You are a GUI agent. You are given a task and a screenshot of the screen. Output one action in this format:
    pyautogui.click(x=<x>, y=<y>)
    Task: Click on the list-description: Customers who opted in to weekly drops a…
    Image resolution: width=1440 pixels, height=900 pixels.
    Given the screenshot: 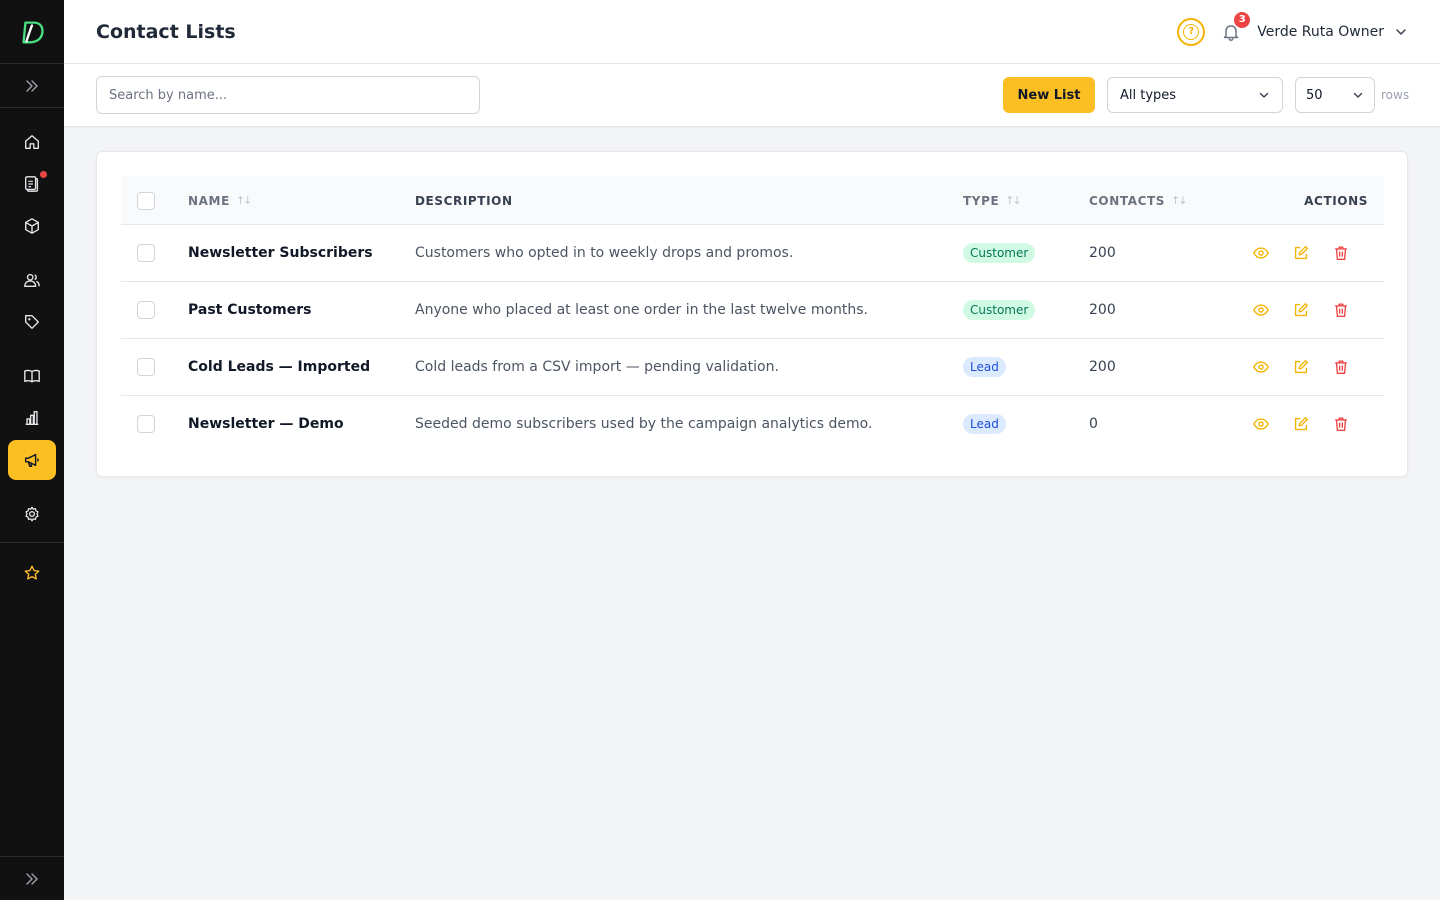 What is the action you would take?
    pyautogui.click(x=604, y=253)
    